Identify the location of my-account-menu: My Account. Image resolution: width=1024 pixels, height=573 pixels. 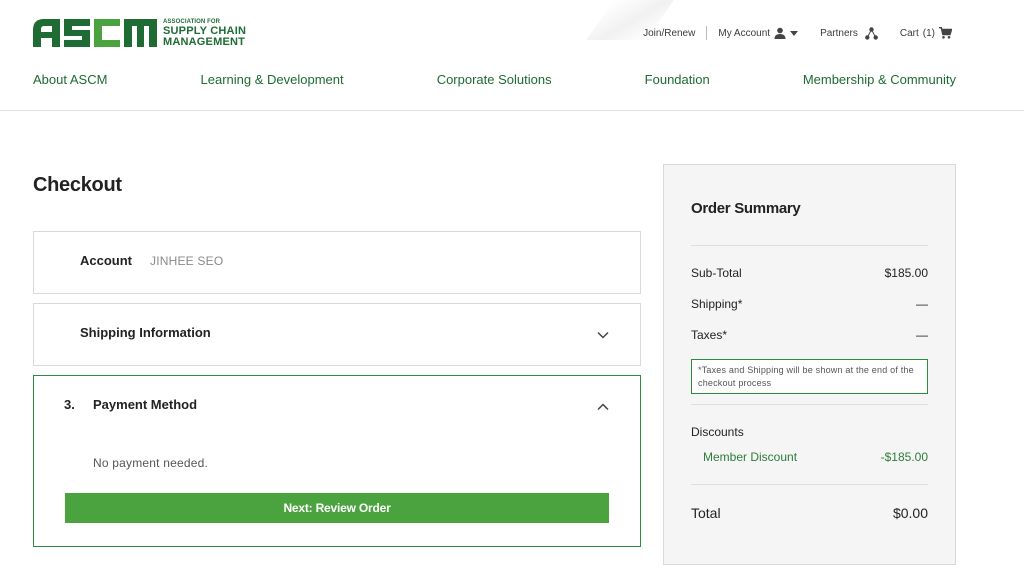
(758, 33).